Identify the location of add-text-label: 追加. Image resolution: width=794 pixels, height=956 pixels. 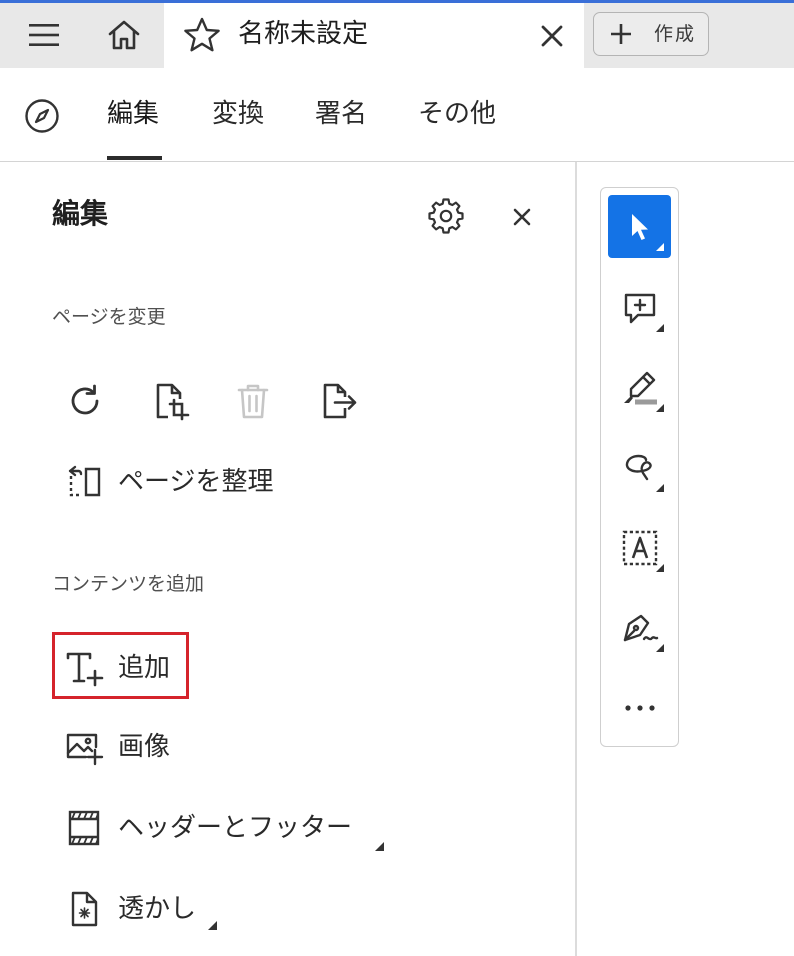
(144, 668).